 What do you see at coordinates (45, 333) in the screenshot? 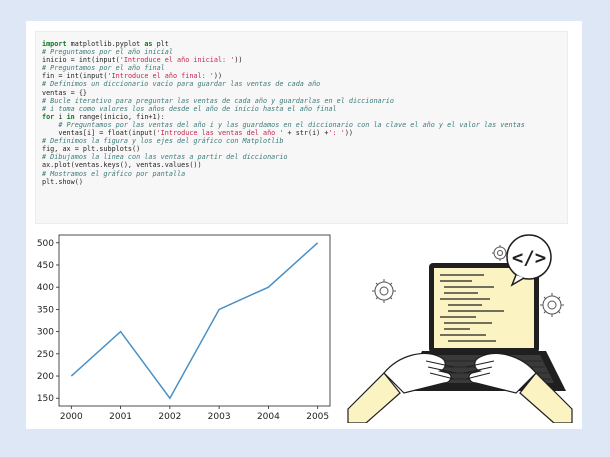
I see `y-tick-label: 300` at bounding box center [45, 333].